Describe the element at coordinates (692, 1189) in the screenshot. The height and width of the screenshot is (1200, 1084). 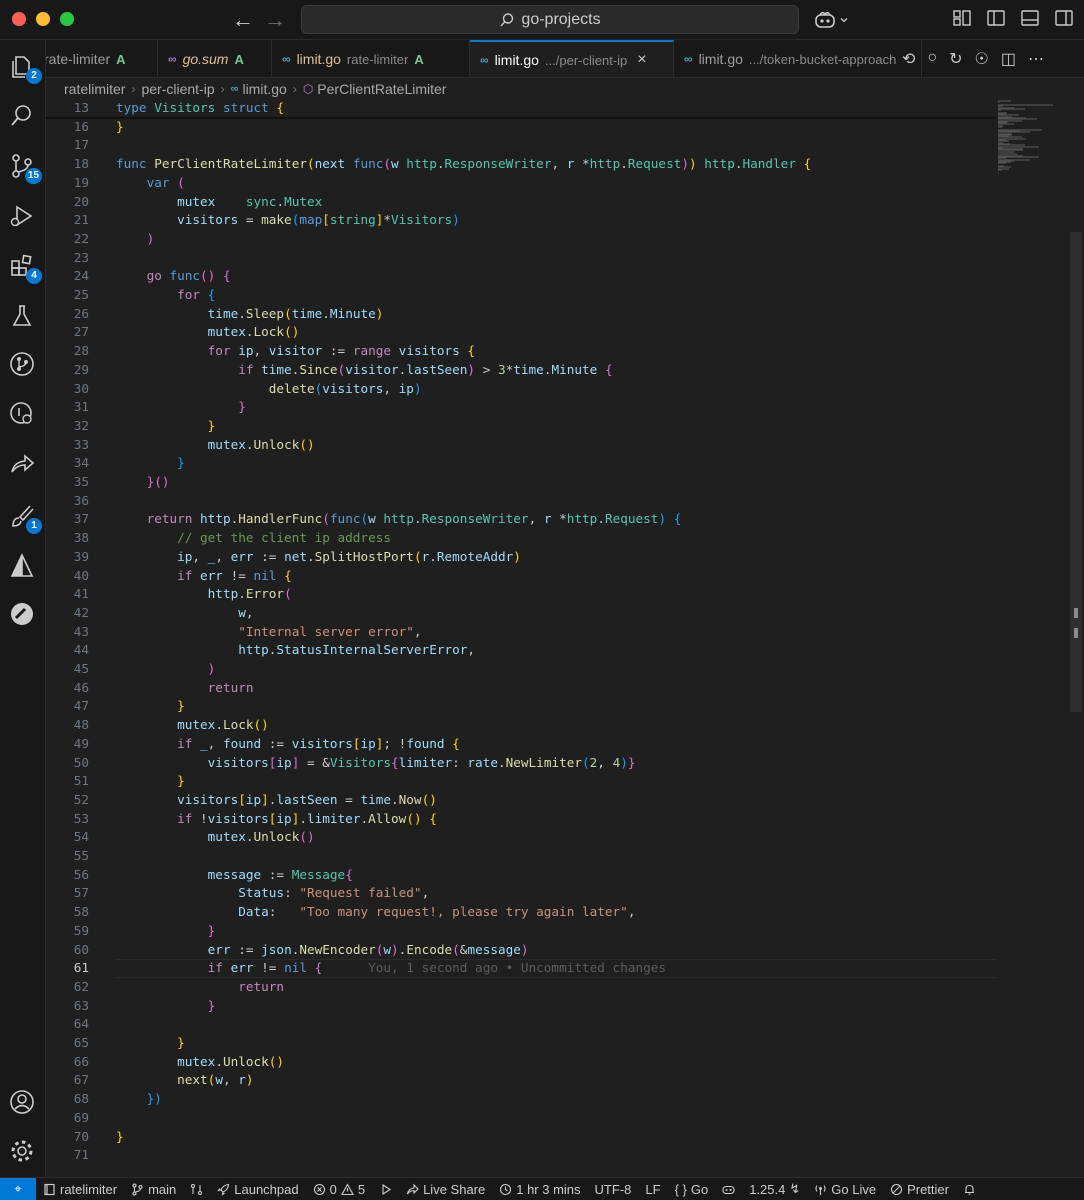
I see `language-mode-item: { } Go` at that location.